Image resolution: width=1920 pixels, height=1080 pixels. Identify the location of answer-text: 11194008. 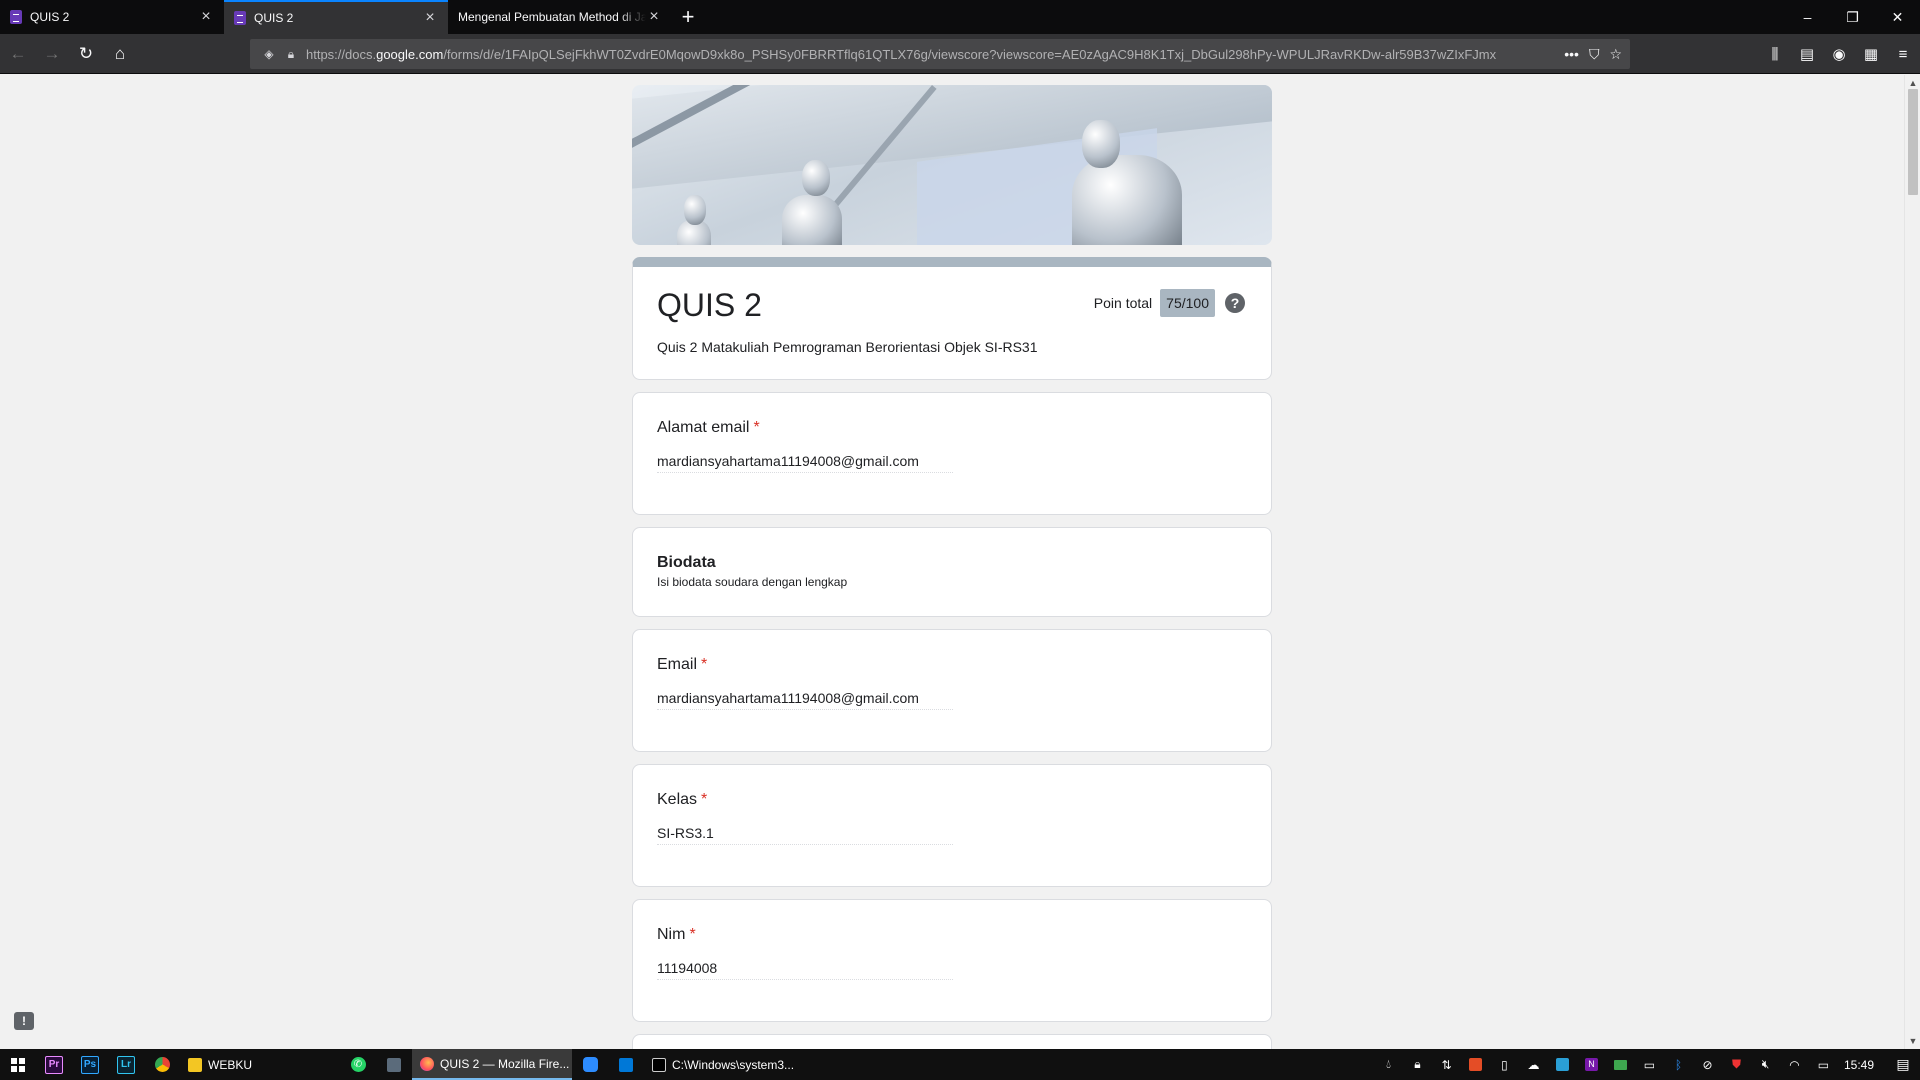
(805, 970).